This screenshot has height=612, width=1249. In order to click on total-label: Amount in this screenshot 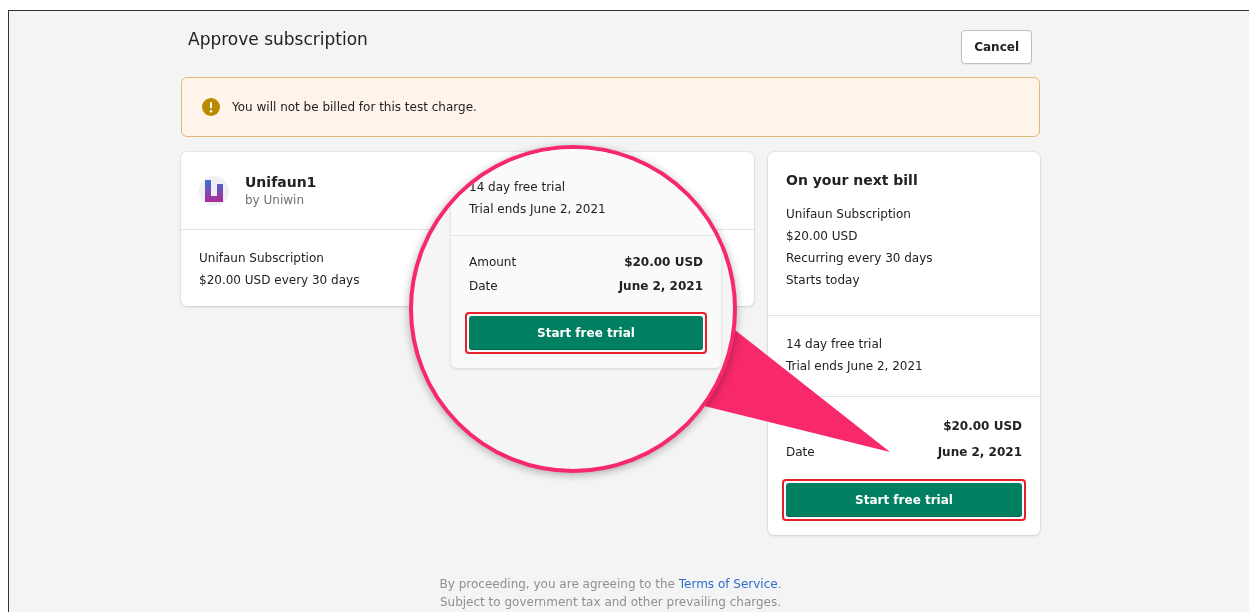, I will do `click(493, 262)`.